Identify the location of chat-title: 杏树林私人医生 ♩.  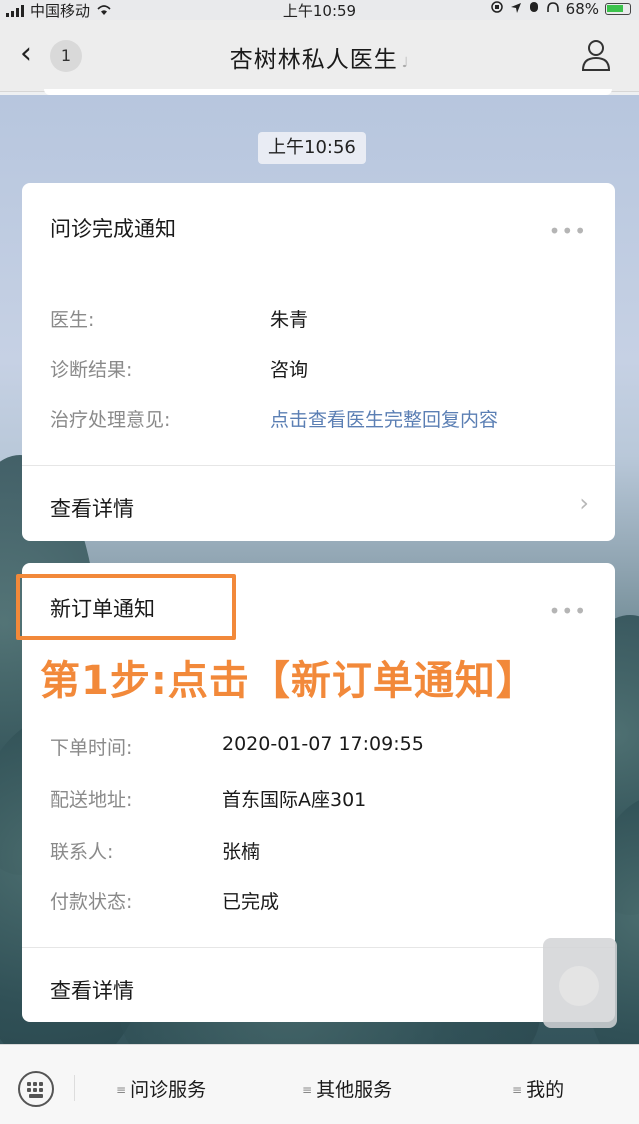
(319, 57).